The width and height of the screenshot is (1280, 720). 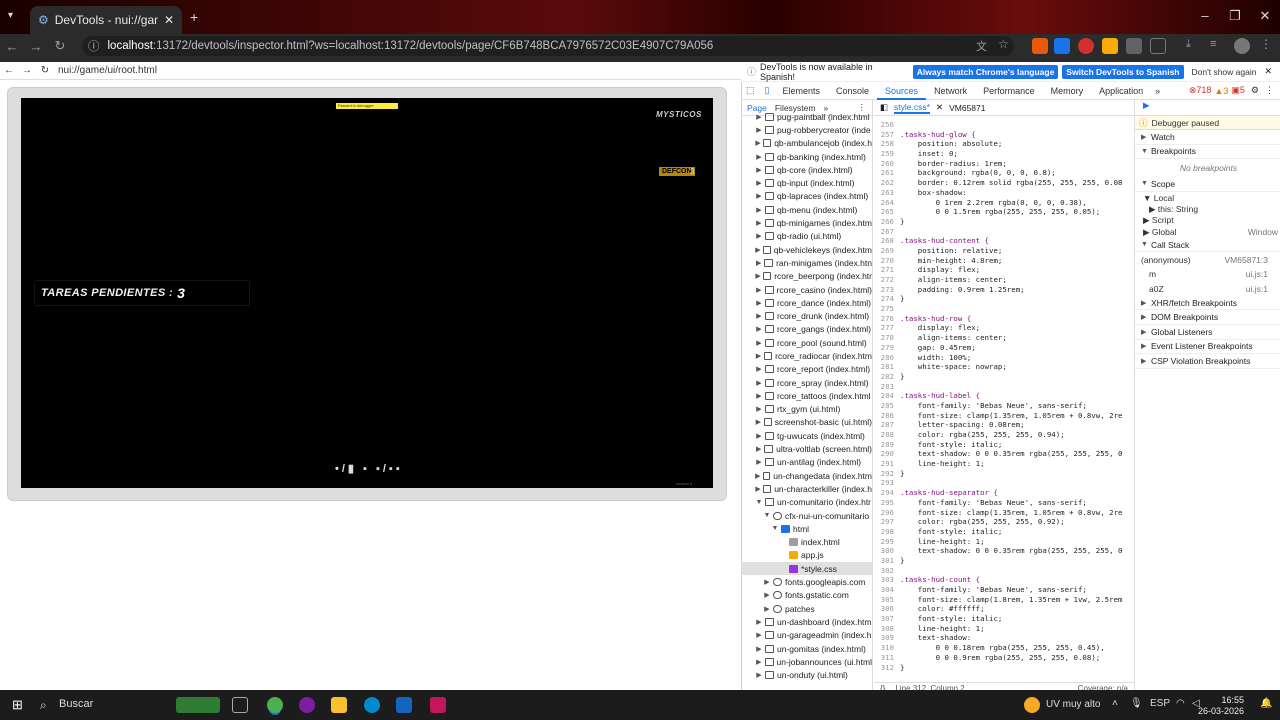 What do you see at coordinates (1004, 561) in the screenshot?
I see `code-line: 301}` at bounding box center [1004, 561].